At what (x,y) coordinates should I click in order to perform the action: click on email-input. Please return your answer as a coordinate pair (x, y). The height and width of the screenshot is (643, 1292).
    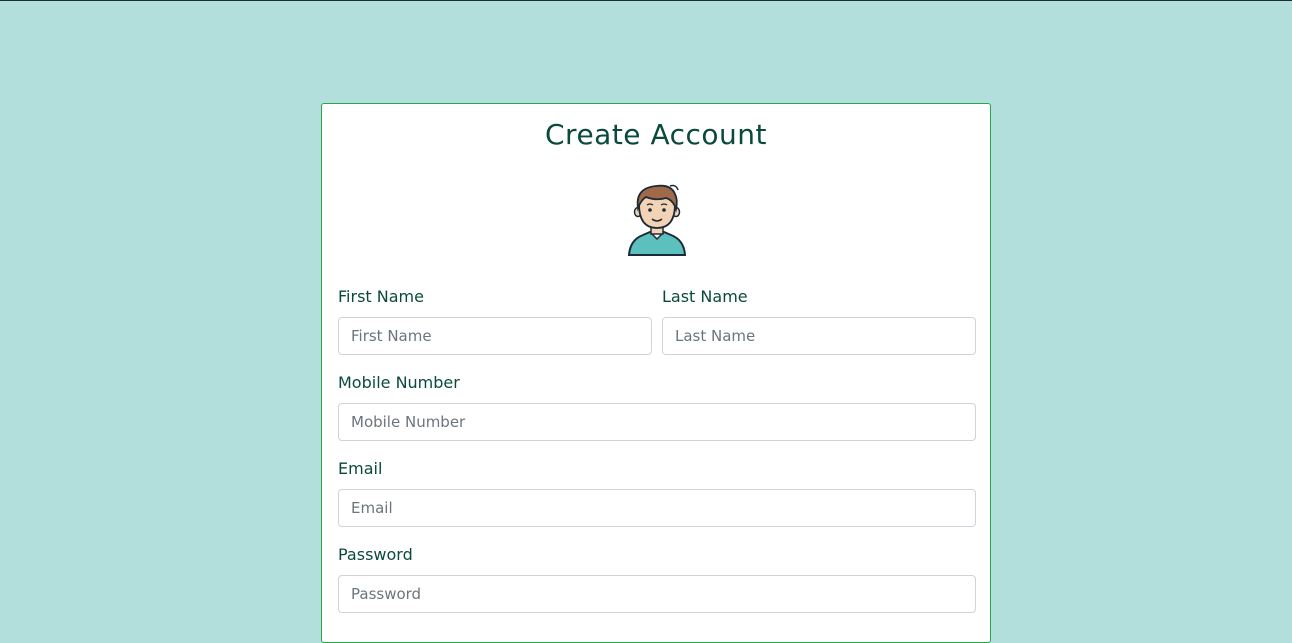
    Looking at the image, I should click on (657, 508).